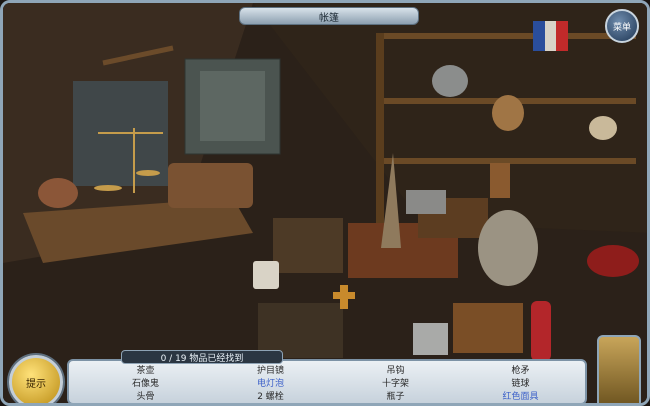  Describe the element at coordinates (395, 397) in the screenshot. I see `list-item: 瓶子` at that location.